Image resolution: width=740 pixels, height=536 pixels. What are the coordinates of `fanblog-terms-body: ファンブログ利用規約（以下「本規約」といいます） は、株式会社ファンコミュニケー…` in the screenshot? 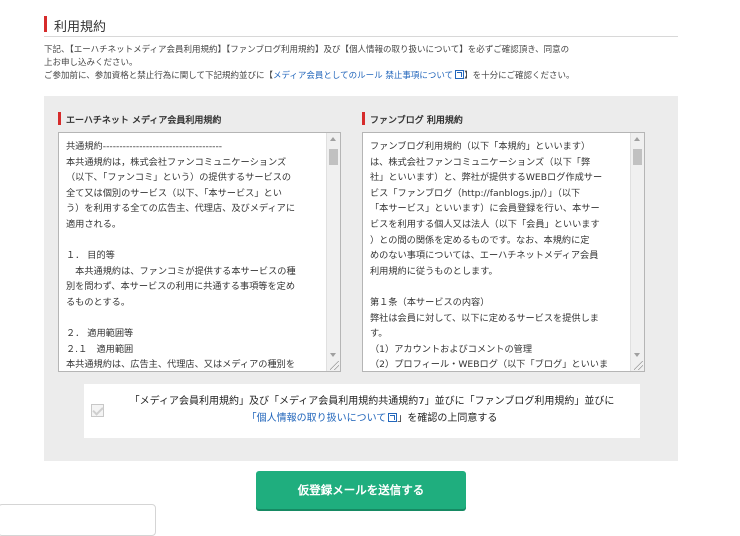 It's located at (489, 256).